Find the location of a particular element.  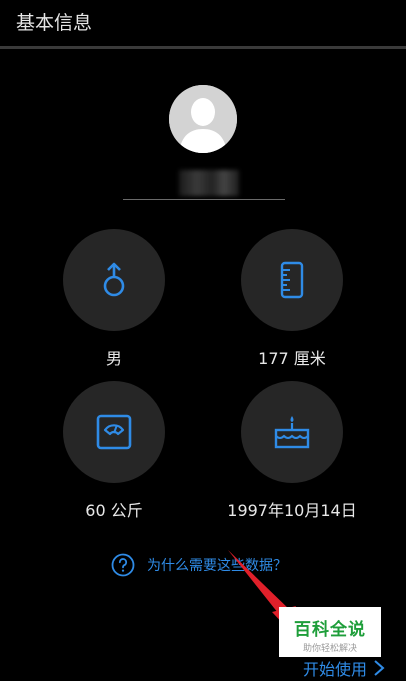

watermark-title: 百科全说 is located at coordinates (330, 630).